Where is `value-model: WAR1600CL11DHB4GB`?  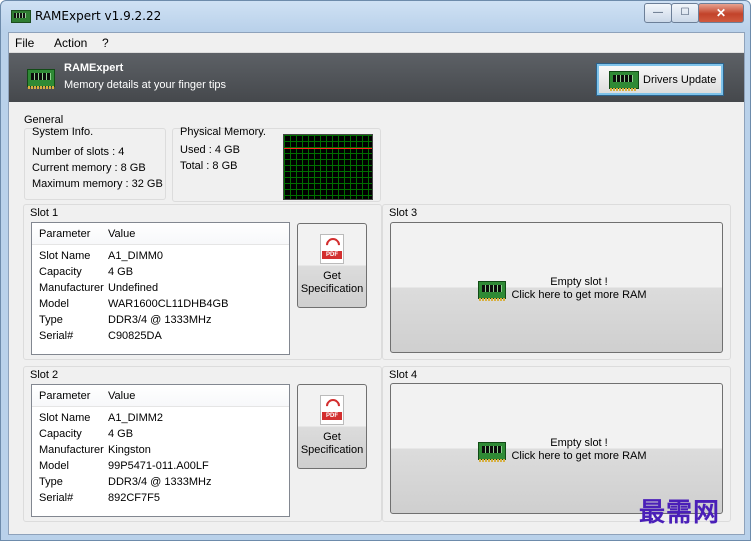 value-model: WAR1600CL11DHB4GB is located at coordinates (168, 304).